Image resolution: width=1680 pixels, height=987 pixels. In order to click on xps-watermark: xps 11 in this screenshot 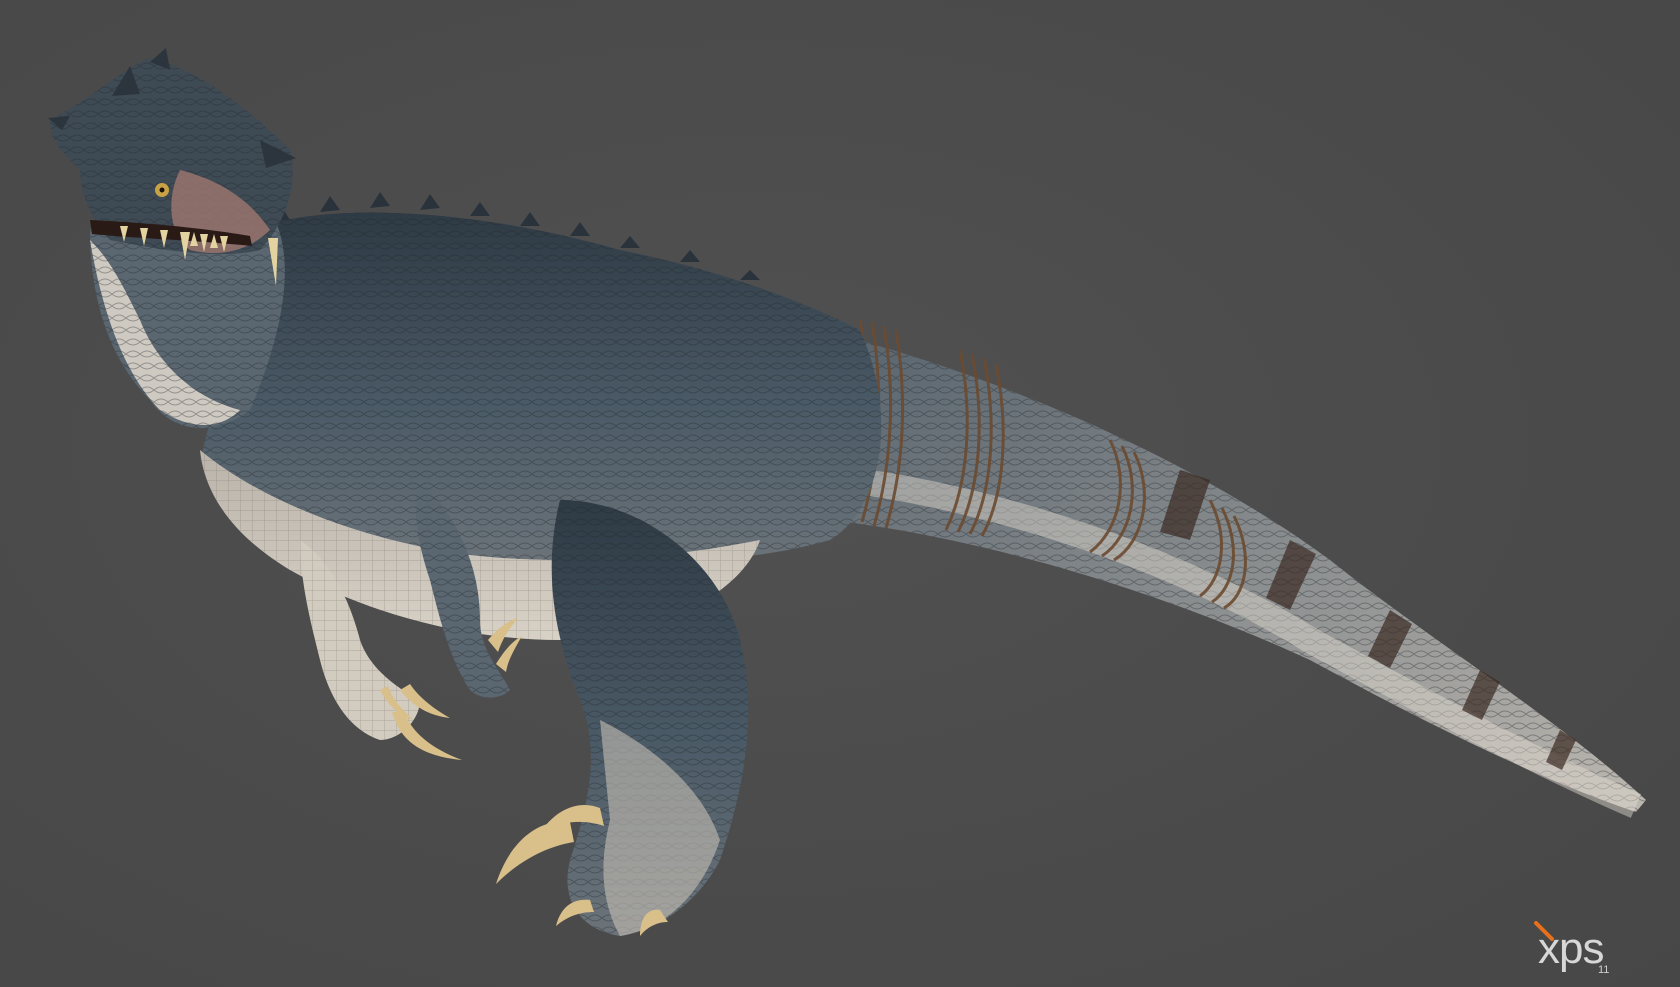, I will do `click(1593, 946)`.